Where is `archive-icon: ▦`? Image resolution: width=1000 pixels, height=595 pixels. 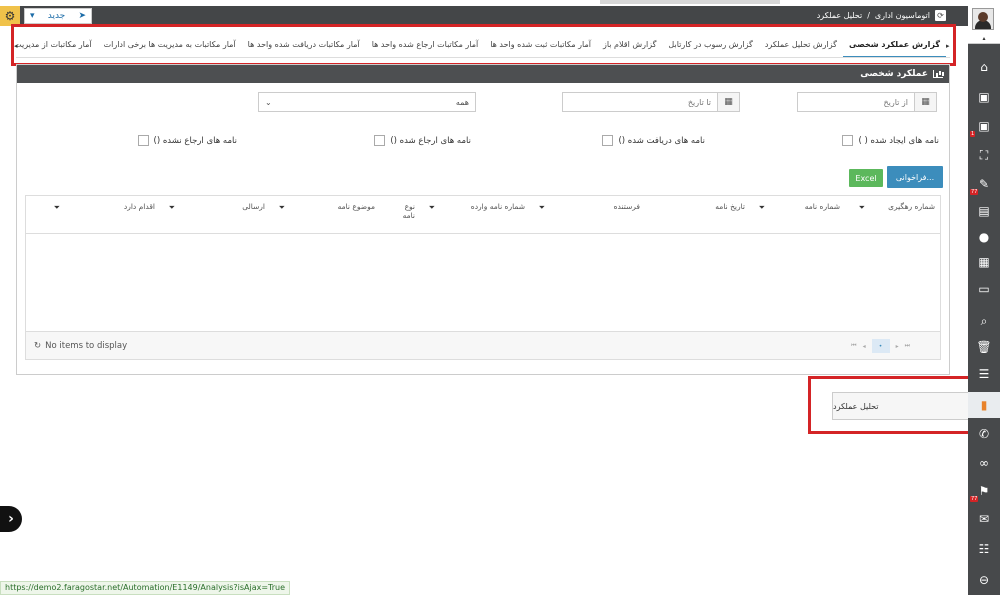
archive-icon: ▦ is located at coordinates (984, 262).